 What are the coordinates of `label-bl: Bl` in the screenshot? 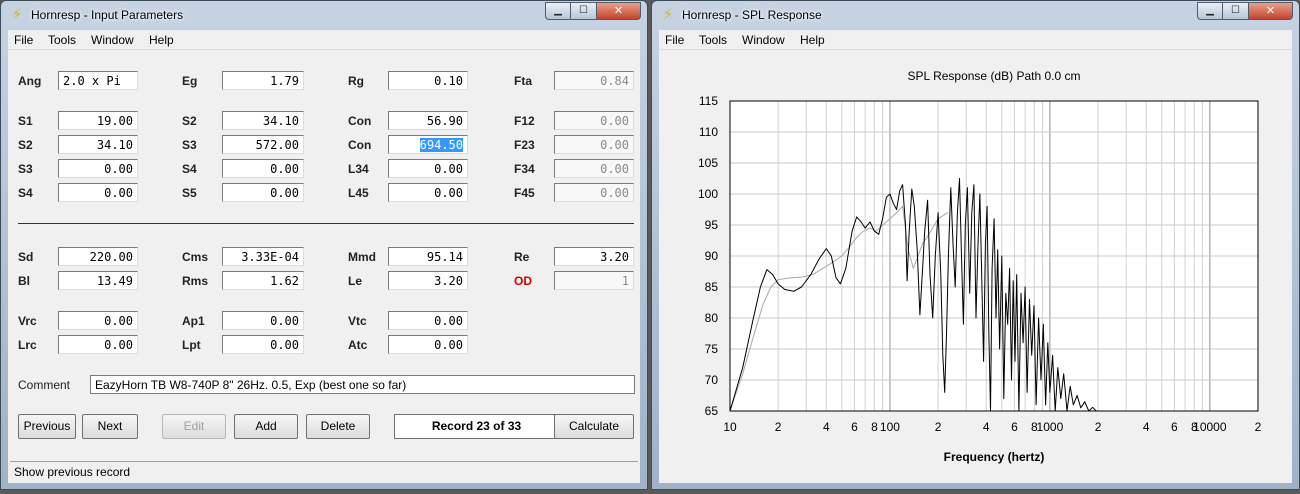 It's located at (24, 281).